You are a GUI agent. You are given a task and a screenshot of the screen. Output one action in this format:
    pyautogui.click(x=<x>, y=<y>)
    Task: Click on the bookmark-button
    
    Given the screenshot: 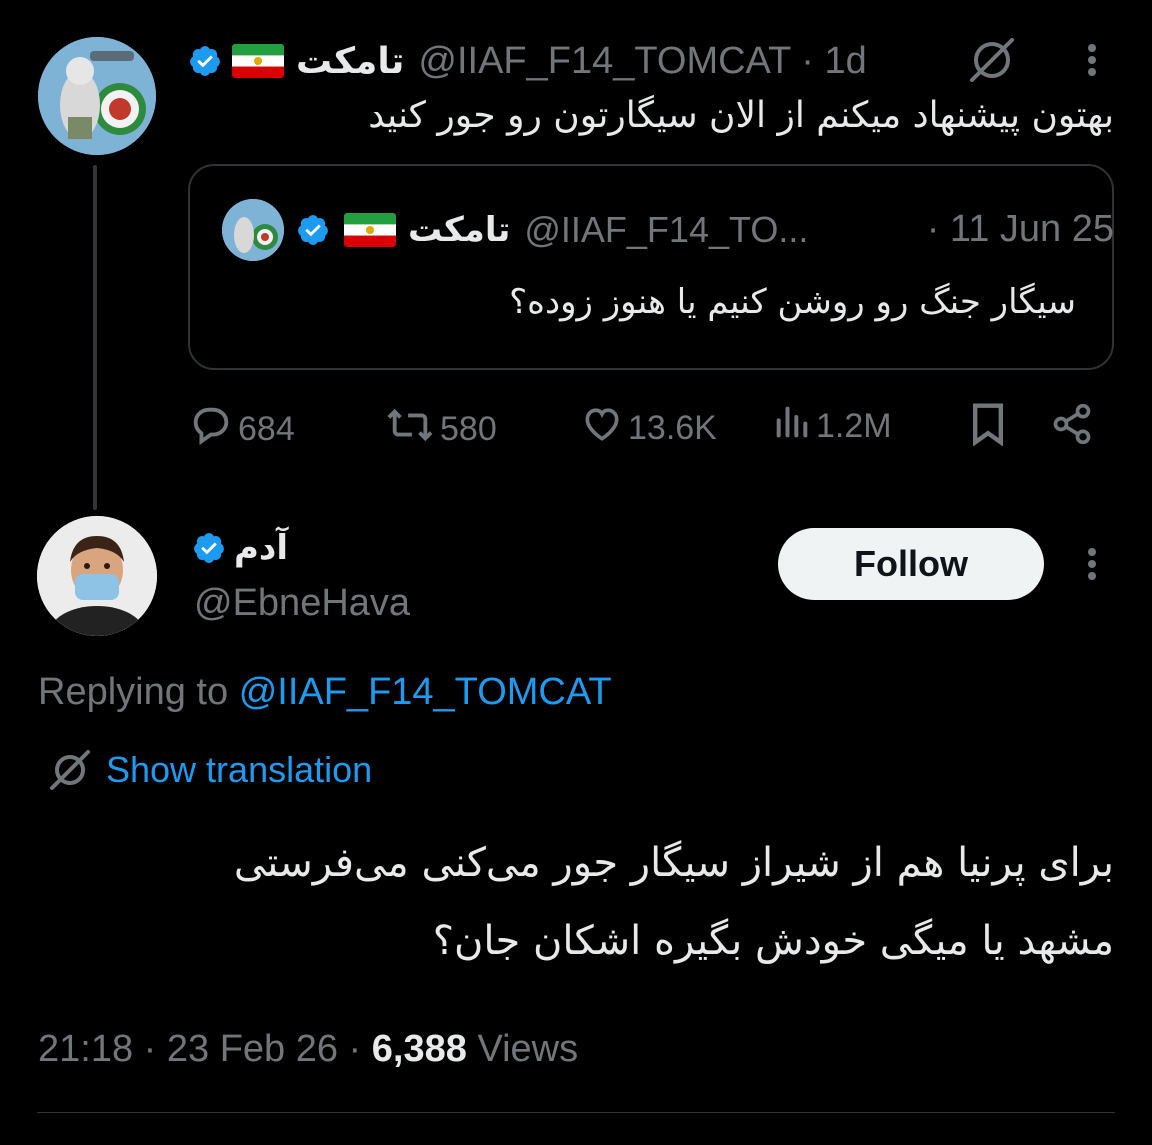 What is the action you would take?
    pyautogui.click(x=990, y=428)
    